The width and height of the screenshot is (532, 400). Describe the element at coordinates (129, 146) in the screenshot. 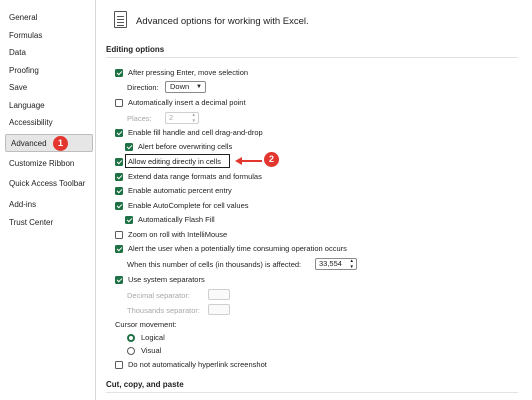

I see `alert-overwrite-checkbox` at that location.